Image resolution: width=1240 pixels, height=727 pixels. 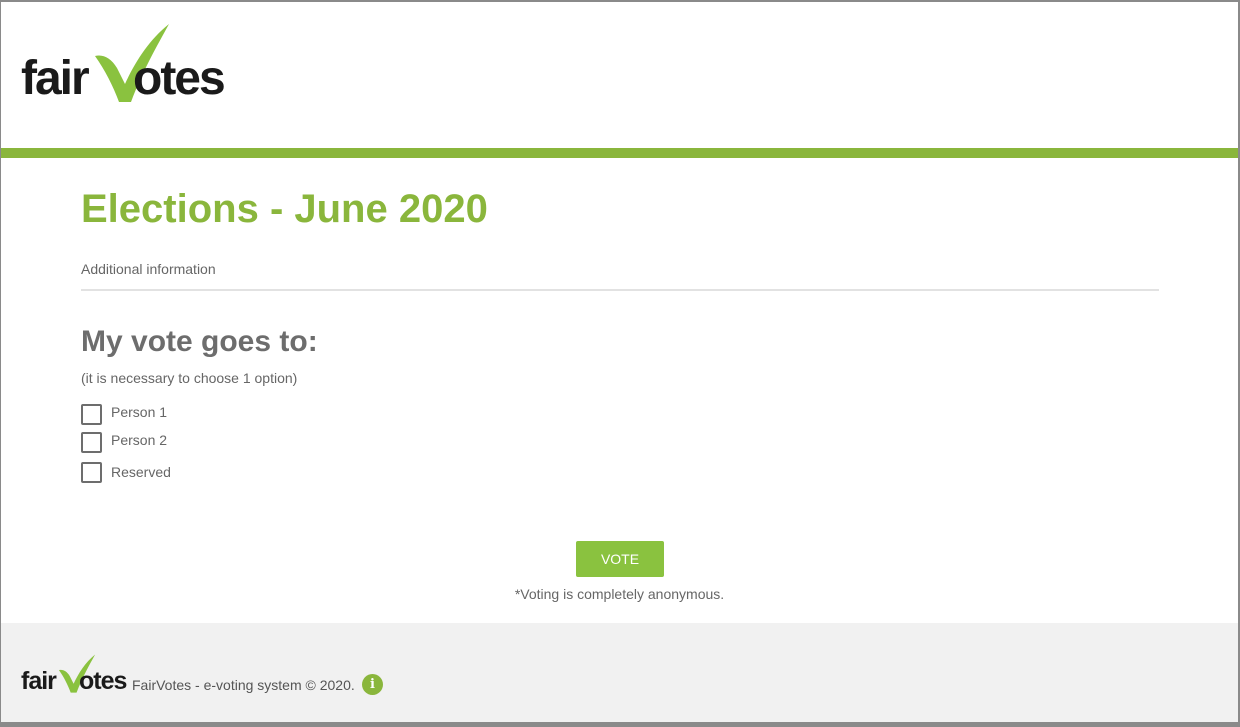 I want to click on page-title: Elections - June 2020, so click(x=284, y=209).